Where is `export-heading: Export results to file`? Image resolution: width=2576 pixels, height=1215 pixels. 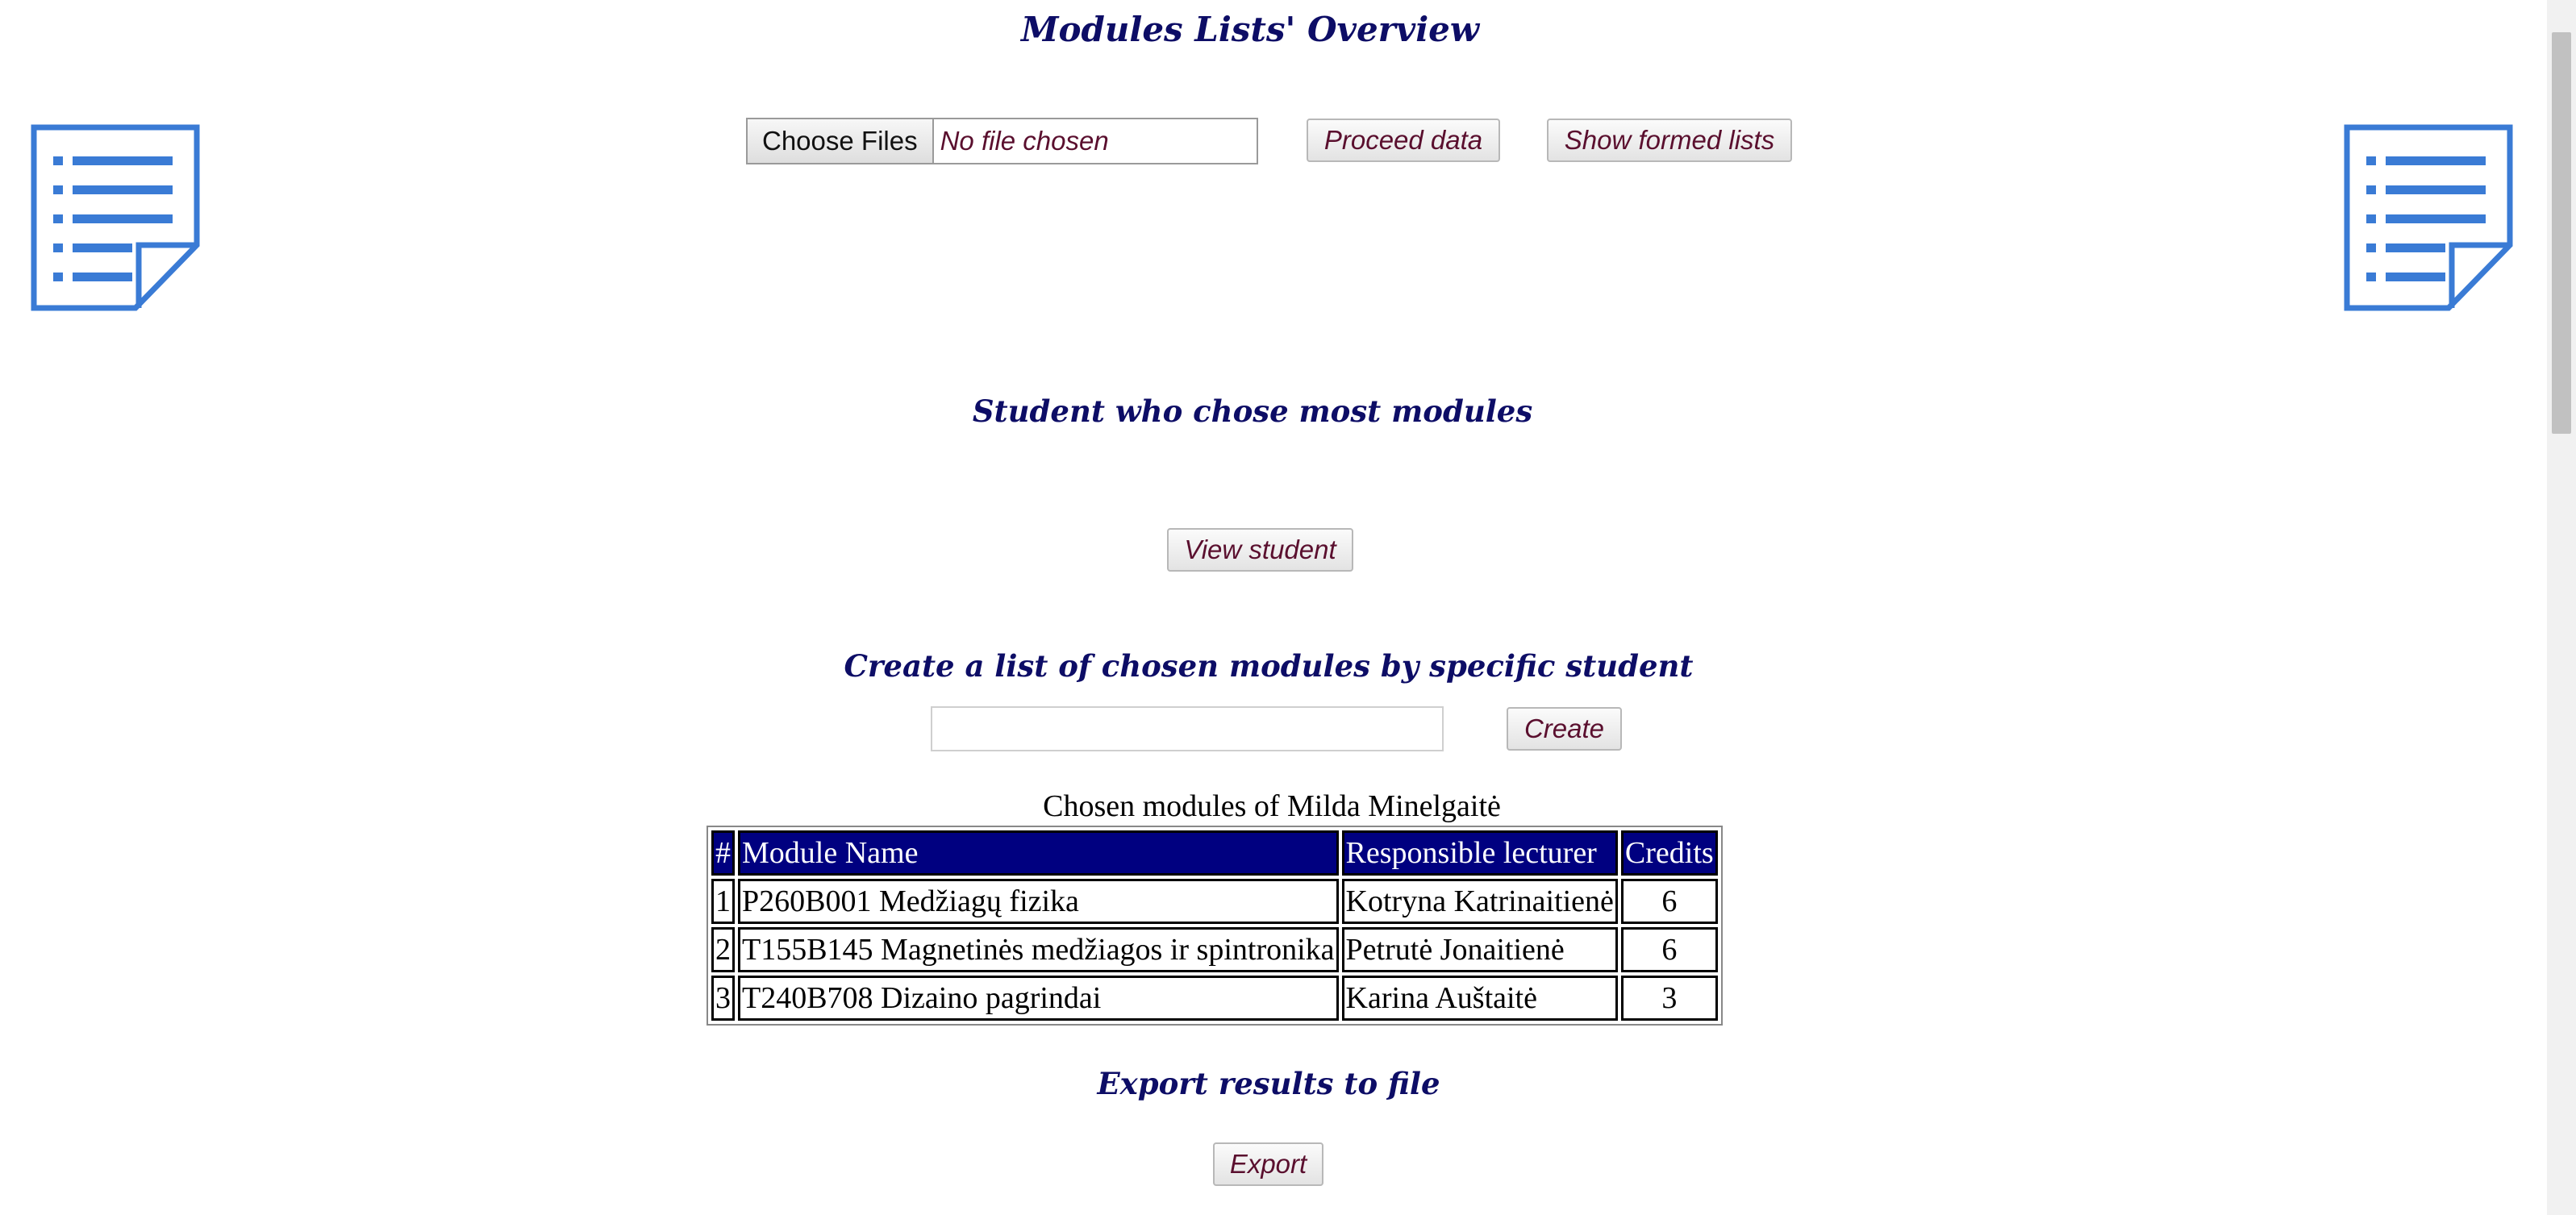
export-heading: Export results to file is located at coordinates (1268, 1083).